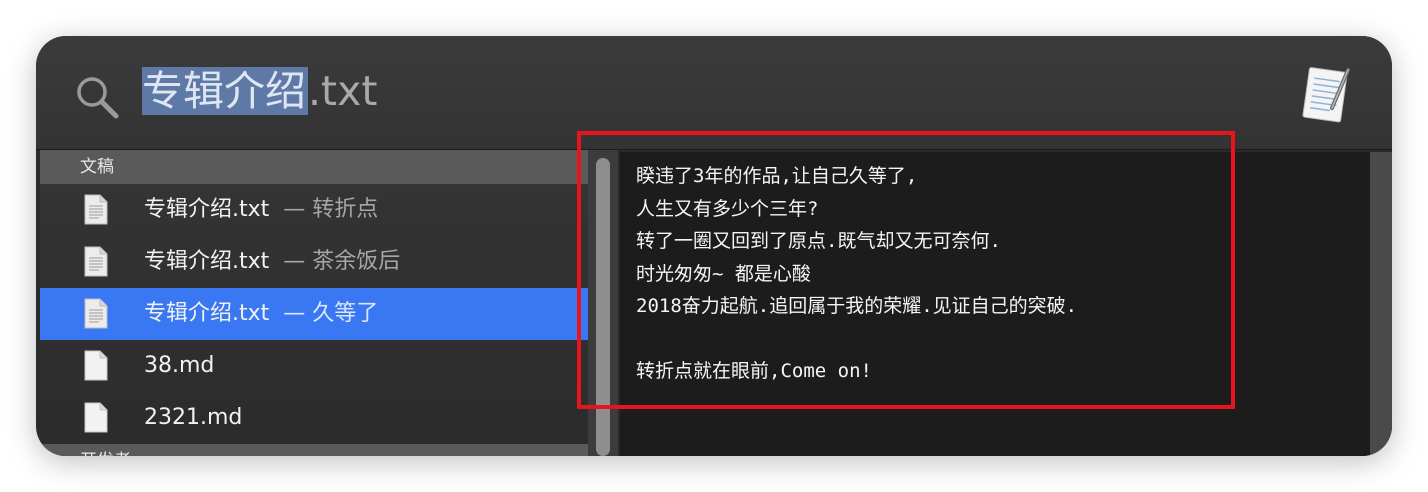 This screenshot has width=1428, height=492. Describe the element at coordinates (727, 208) in the screenshot. I see `preview-line: 人生又有多少个三年?` at that location.